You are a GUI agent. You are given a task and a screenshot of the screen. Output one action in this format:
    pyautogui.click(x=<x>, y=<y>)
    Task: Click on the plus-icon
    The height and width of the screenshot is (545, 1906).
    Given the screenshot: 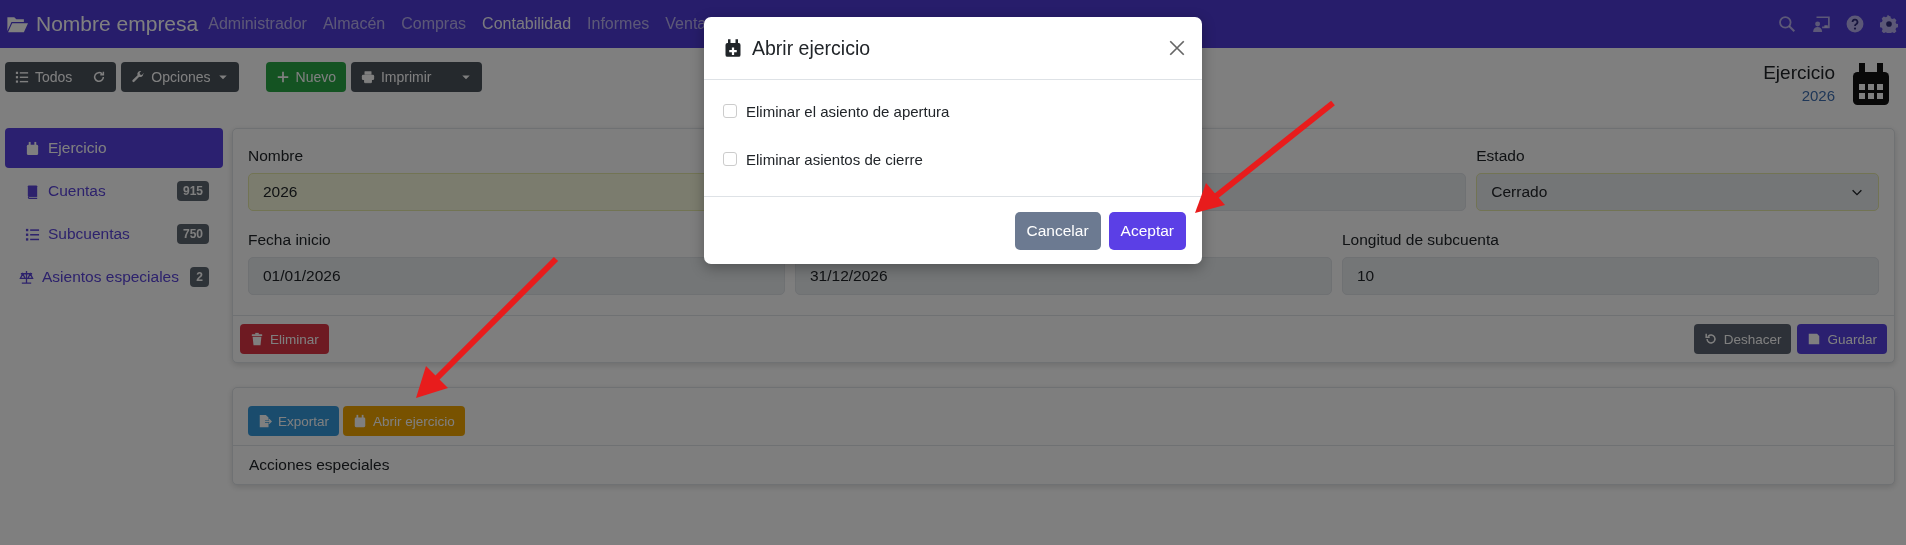 What is the action you would take?
    pyautogui.click(x=282, y=77)
    